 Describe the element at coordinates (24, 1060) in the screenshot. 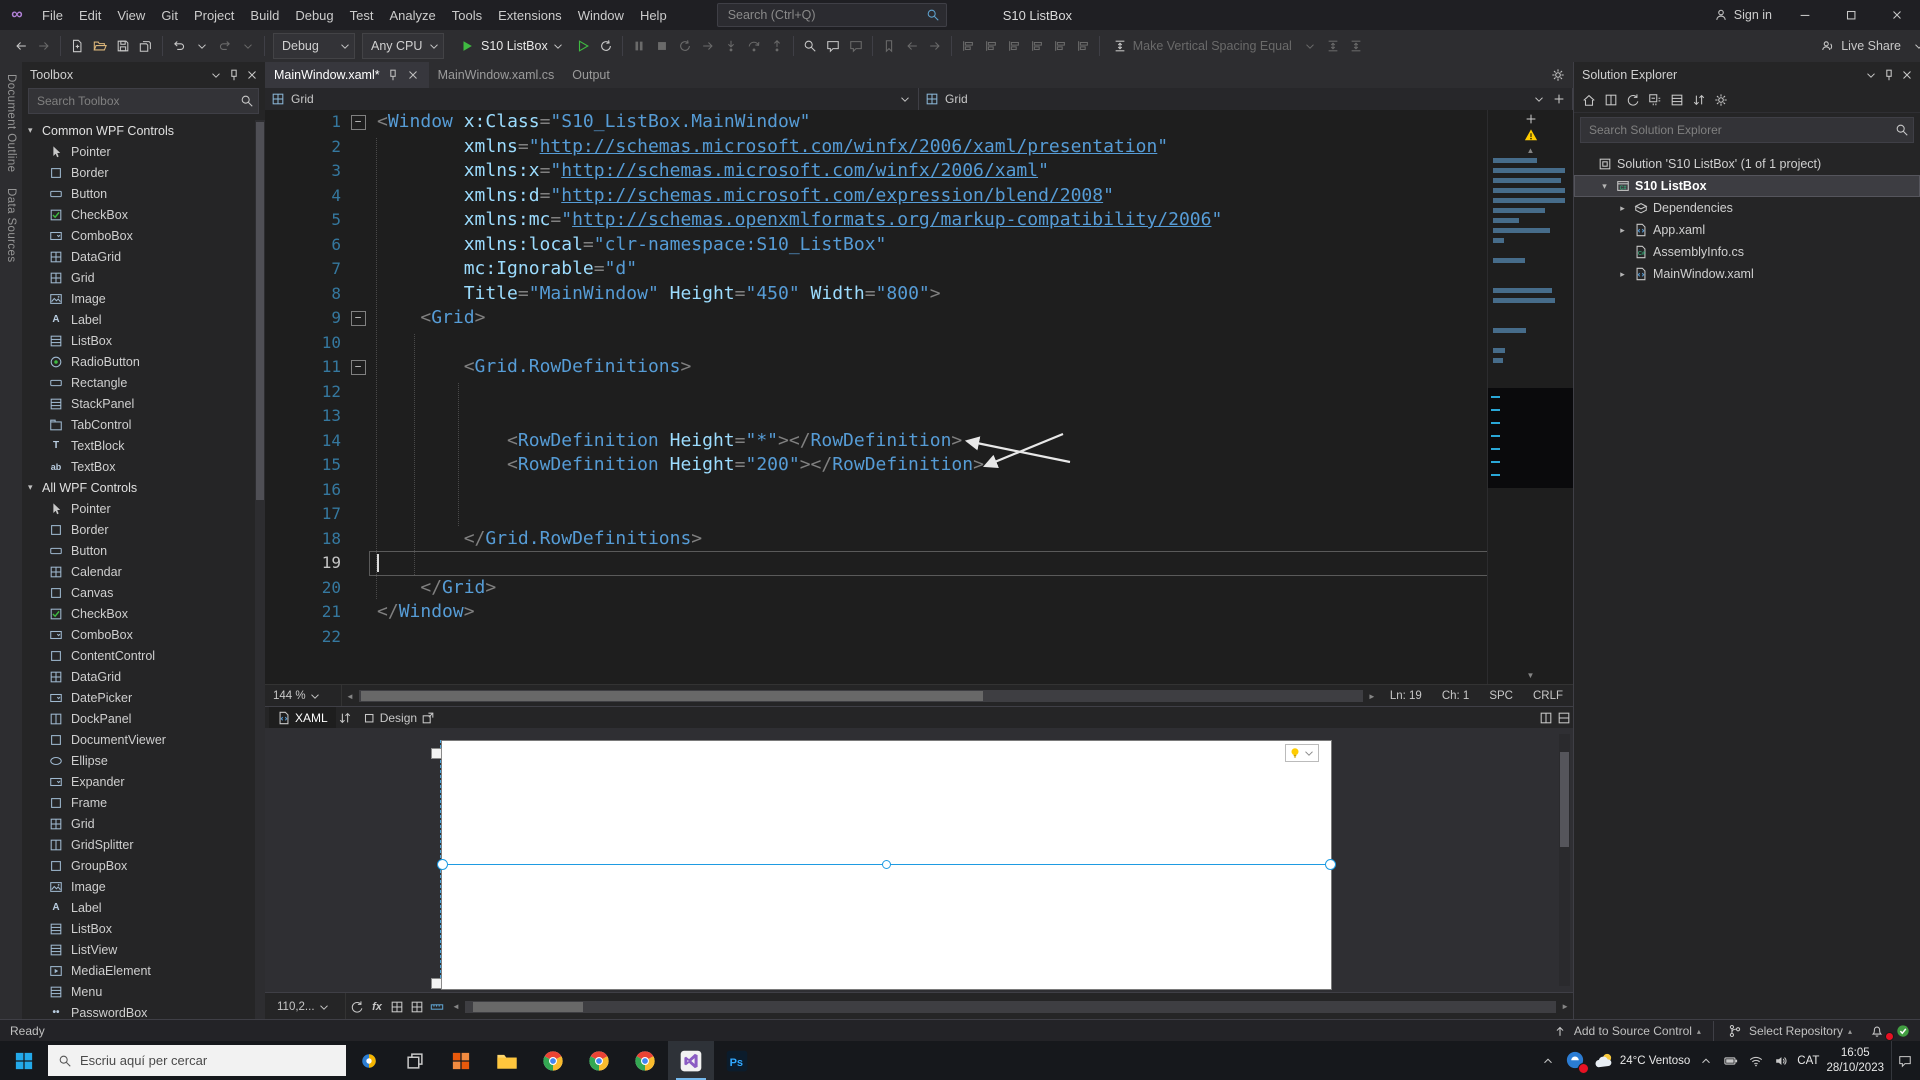

I see `start-button` at that location.